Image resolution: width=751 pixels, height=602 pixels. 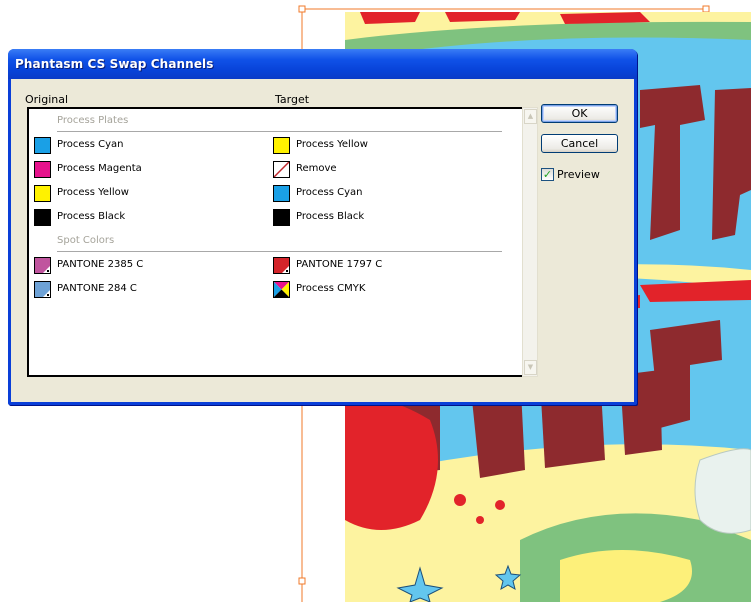 What do you see at coordinates (530, 242) in the screenshot?
I see `list-scrollbar: ▲ ▼` at bounding box center [530, 242].